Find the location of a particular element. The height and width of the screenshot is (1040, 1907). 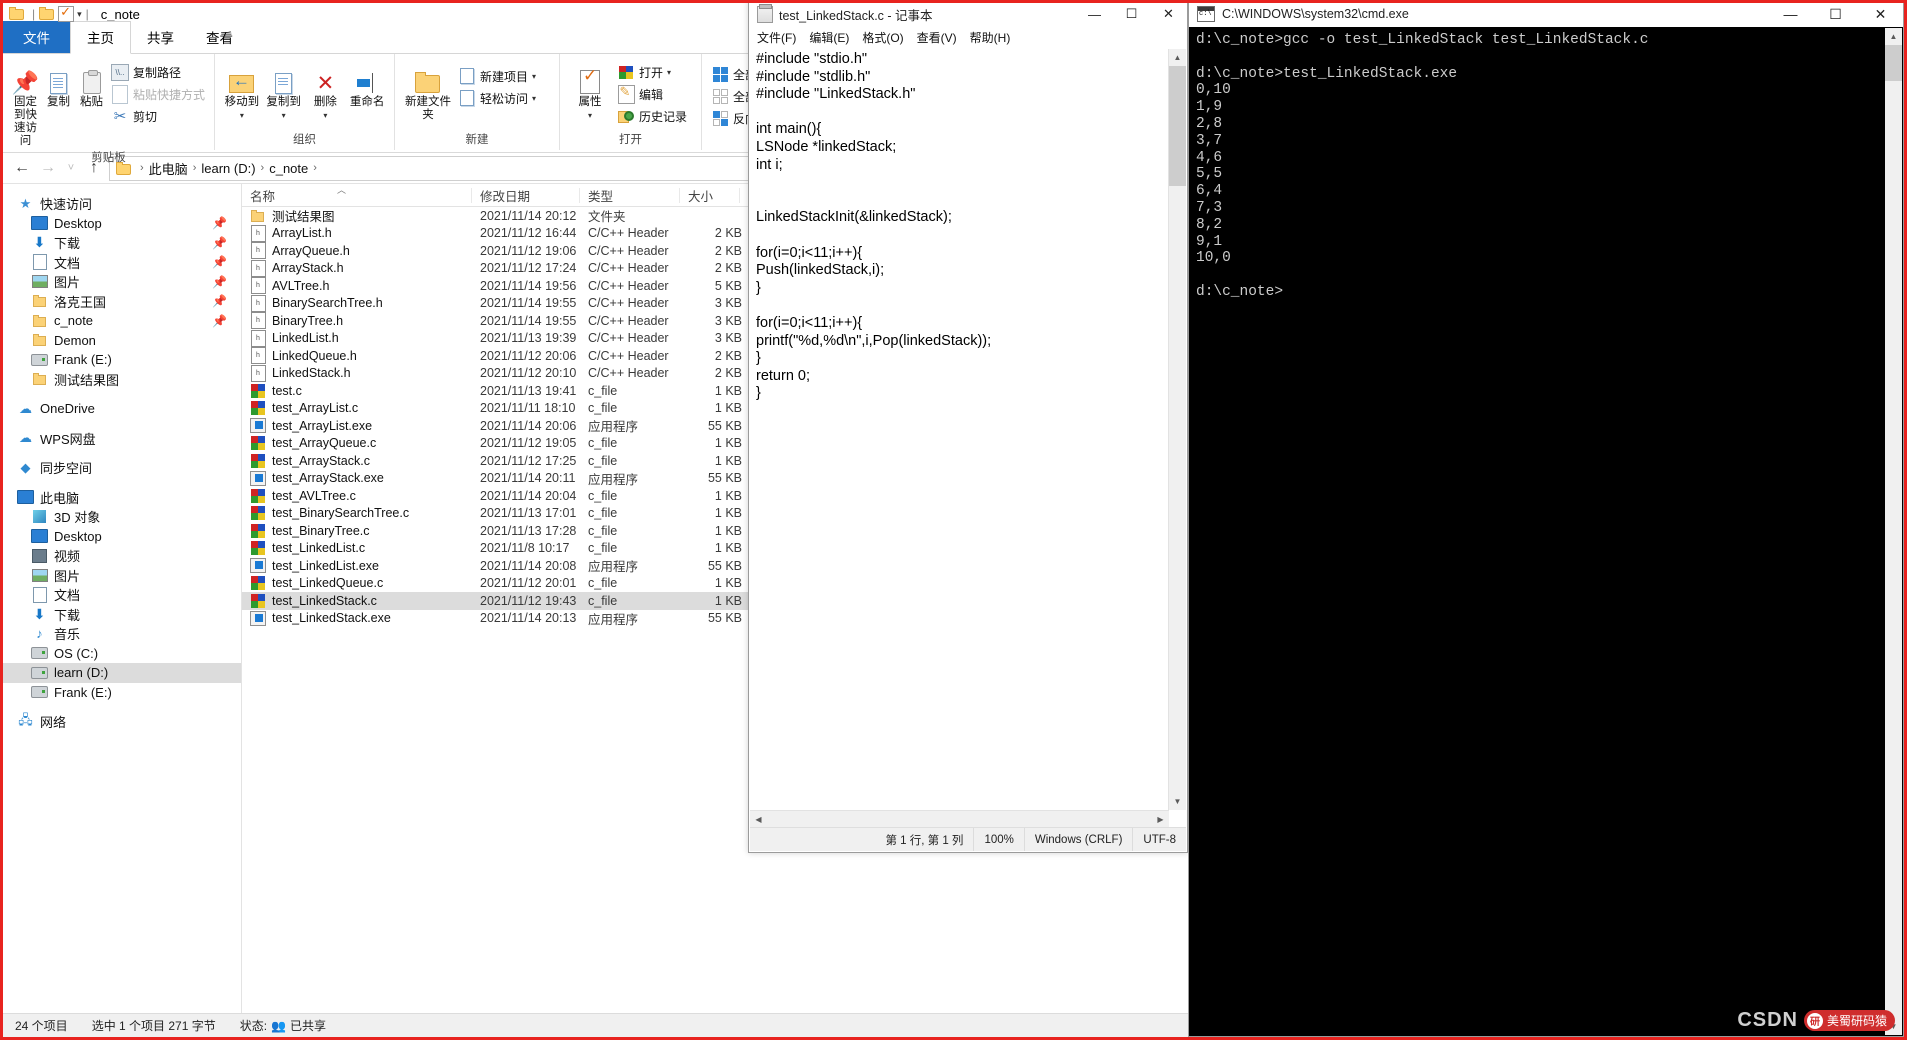

new-folder-button: 新建文件夹 is located at coordinates (428, 91).